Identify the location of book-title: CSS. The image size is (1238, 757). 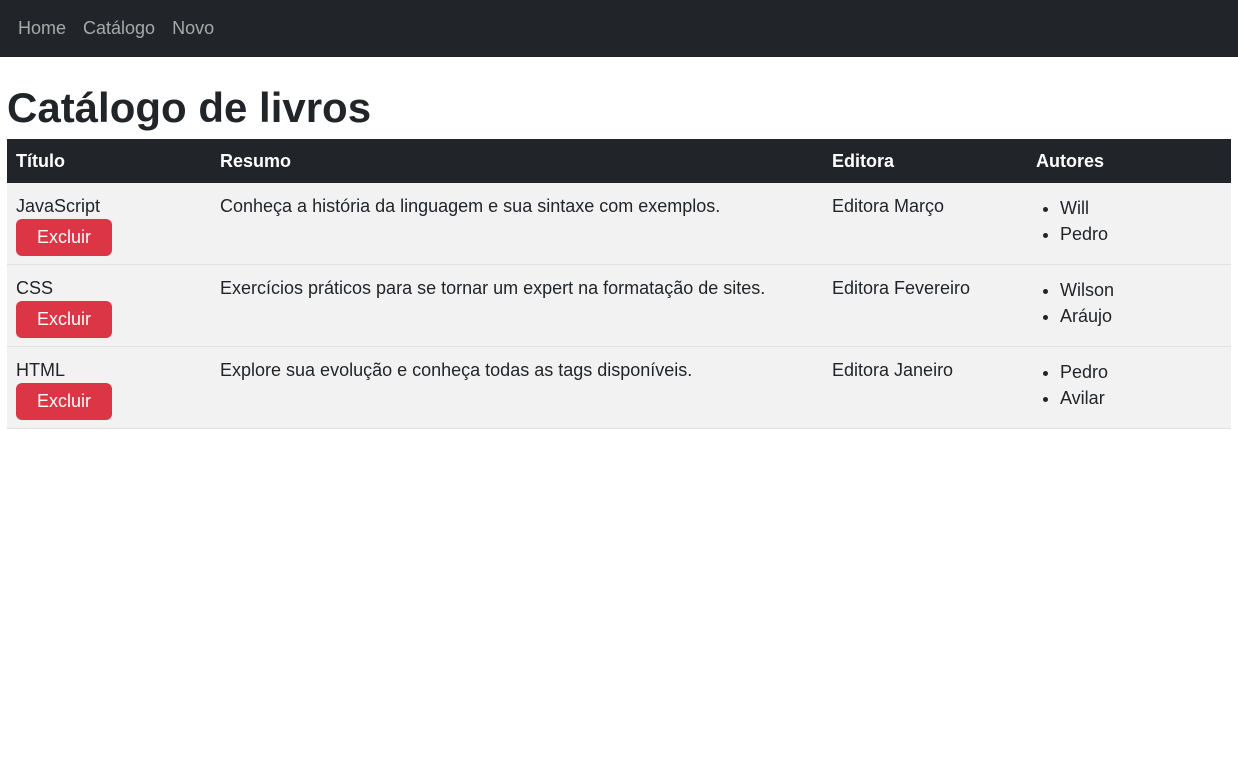
(35, 288).